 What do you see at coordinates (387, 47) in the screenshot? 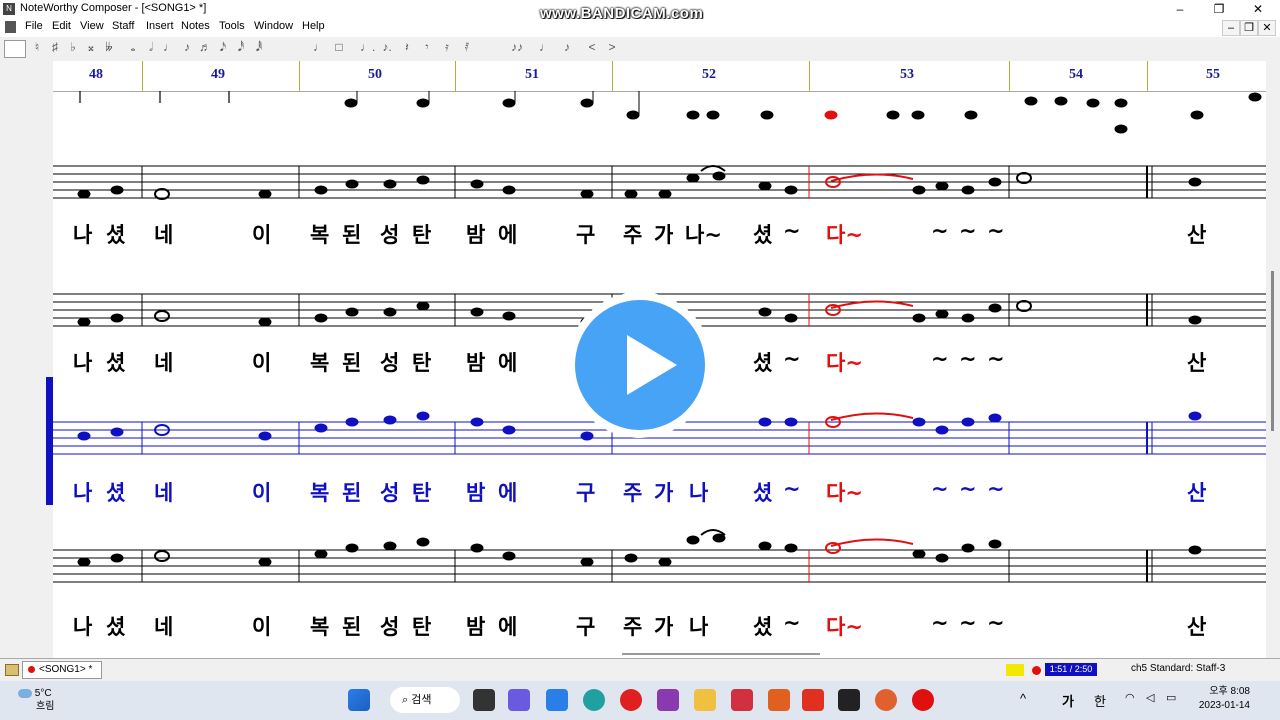
I see `tool-dotted-eighth: ♪.` at bounding box center [387, 47].